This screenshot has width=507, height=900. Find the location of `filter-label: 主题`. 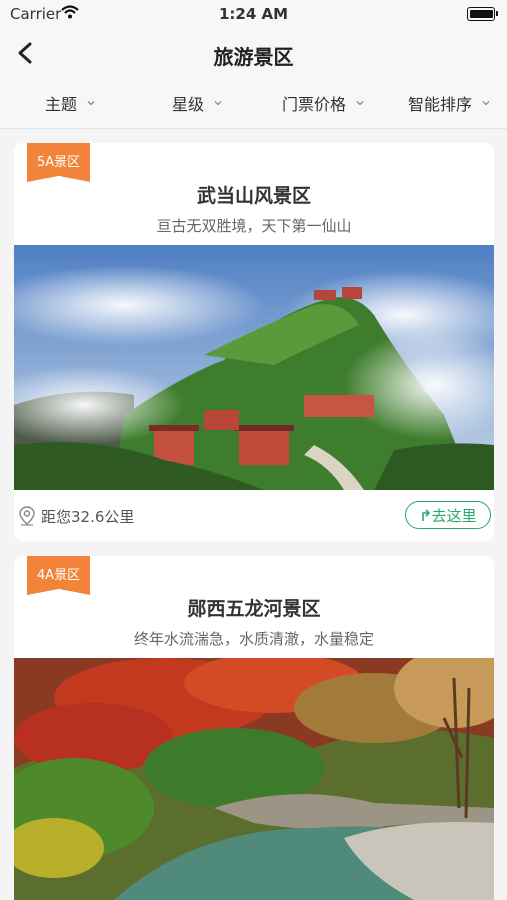

filter-label: 主题 is located at coordinates (61, 104).